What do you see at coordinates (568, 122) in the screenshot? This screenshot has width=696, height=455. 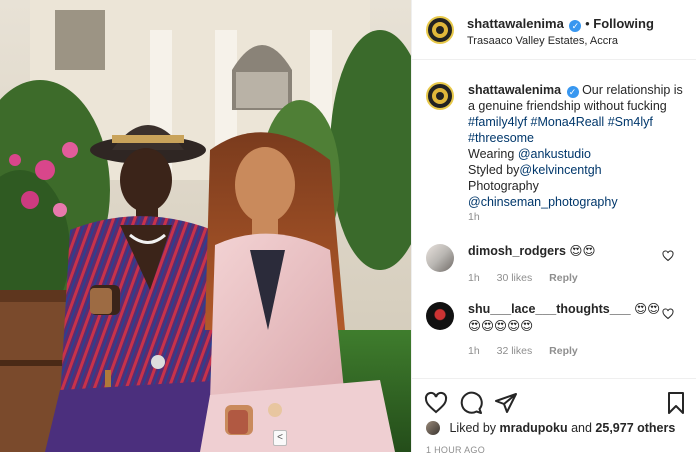 I see `hashtag-link: #Mona4Reall` at bounding box center [568, 122].